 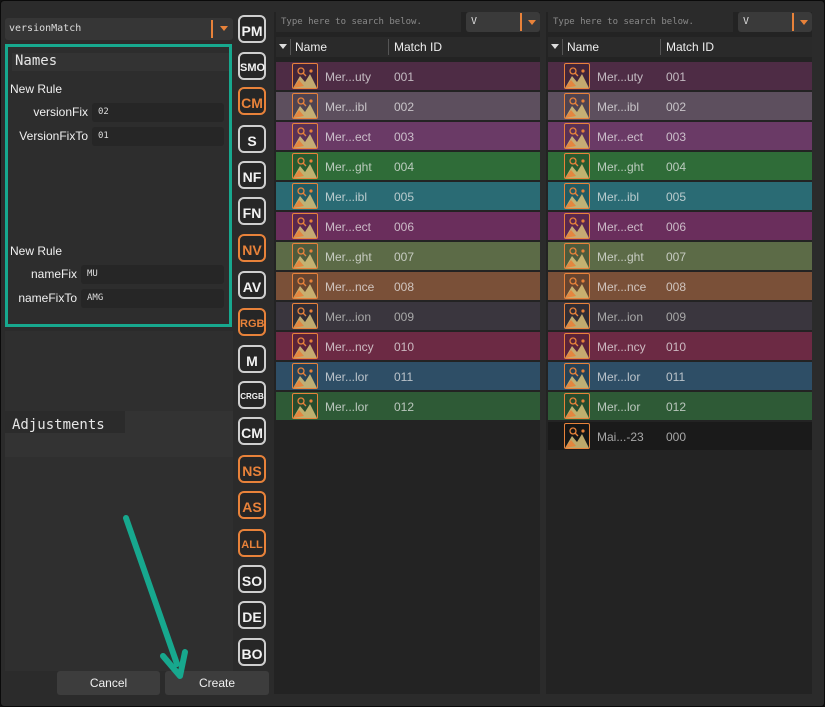 What do you see at coordinates (158, 136) in the screenshot?
I see `versionfixto-input: 01` at bounding box center [158, 136].